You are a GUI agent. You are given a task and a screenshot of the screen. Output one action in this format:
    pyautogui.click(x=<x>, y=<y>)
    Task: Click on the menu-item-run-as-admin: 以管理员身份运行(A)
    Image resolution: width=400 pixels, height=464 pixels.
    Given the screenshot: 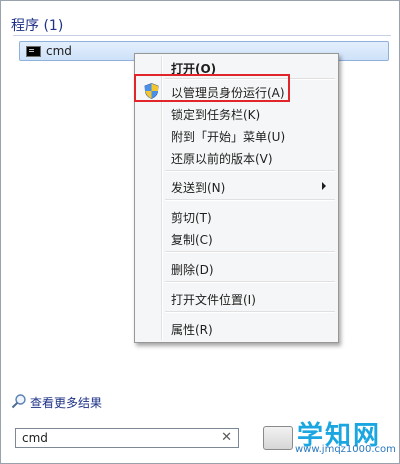 What is the action you would take?
    pyautogui.click(x=236, y=91)
    